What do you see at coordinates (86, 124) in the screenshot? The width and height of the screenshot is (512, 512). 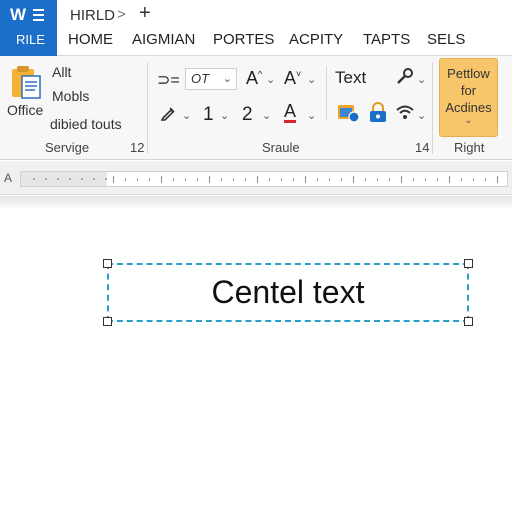 I see `command-dibied-touts: dibied touts` at bounding box center [86, 124].